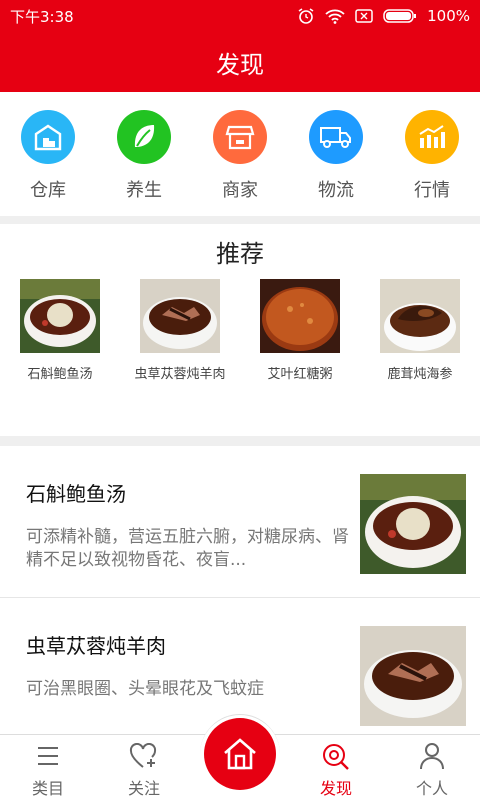 The image size is (480, 800). Describe the element at coordinates (432, 137) in the screenshot. I see `chart-icon` at that location.